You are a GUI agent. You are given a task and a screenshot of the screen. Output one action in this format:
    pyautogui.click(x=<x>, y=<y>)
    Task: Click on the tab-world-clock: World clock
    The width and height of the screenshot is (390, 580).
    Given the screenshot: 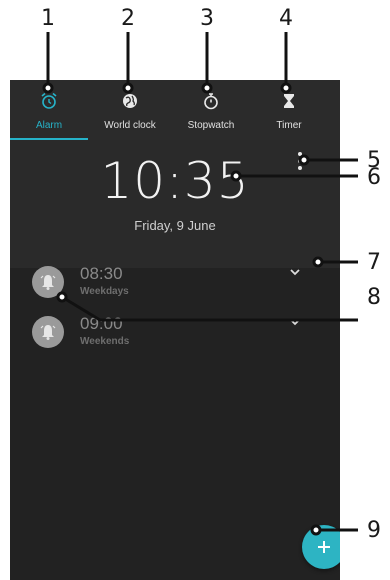 What is the action you would take?
    pyautogui.click(x=130, y=110)
    